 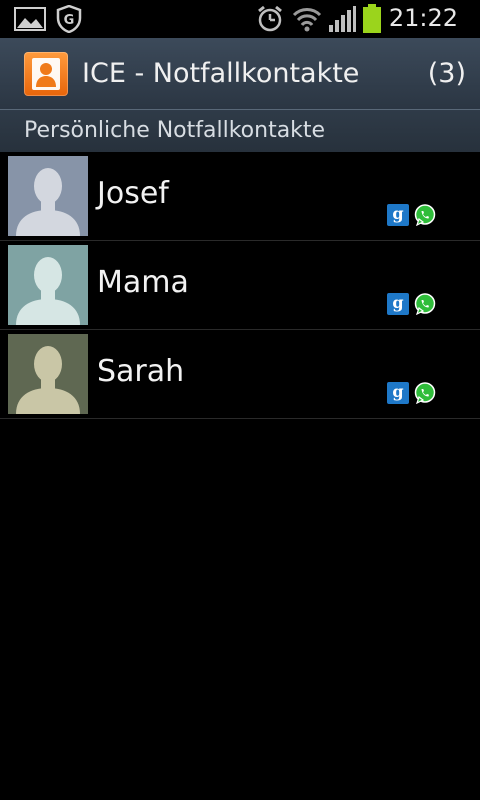 What do you see at coordinates (30, 19) in the screenshot?
I see `gallery-icon` at bounding box center [30, 19].